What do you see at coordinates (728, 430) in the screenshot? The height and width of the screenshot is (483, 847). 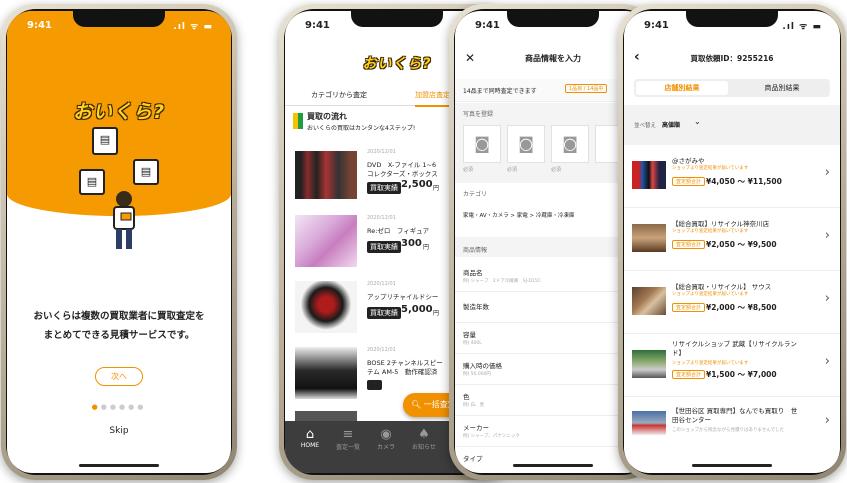 I see `store-note: このショップから残念ながら見積りはありませんでした` at bounding box center [728, 430].